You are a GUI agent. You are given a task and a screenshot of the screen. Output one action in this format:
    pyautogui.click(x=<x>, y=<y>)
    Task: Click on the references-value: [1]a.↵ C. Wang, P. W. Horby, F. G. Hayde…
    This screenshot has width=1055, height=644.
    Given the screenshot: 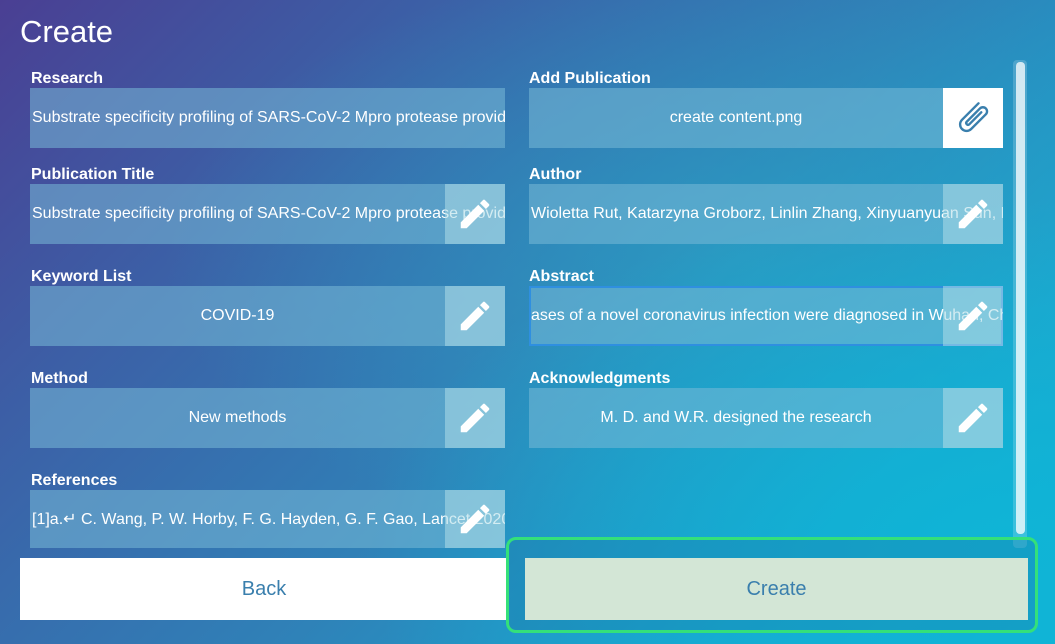 What is the action you would take?
    pyautogui.click(x=268, y=519)
    